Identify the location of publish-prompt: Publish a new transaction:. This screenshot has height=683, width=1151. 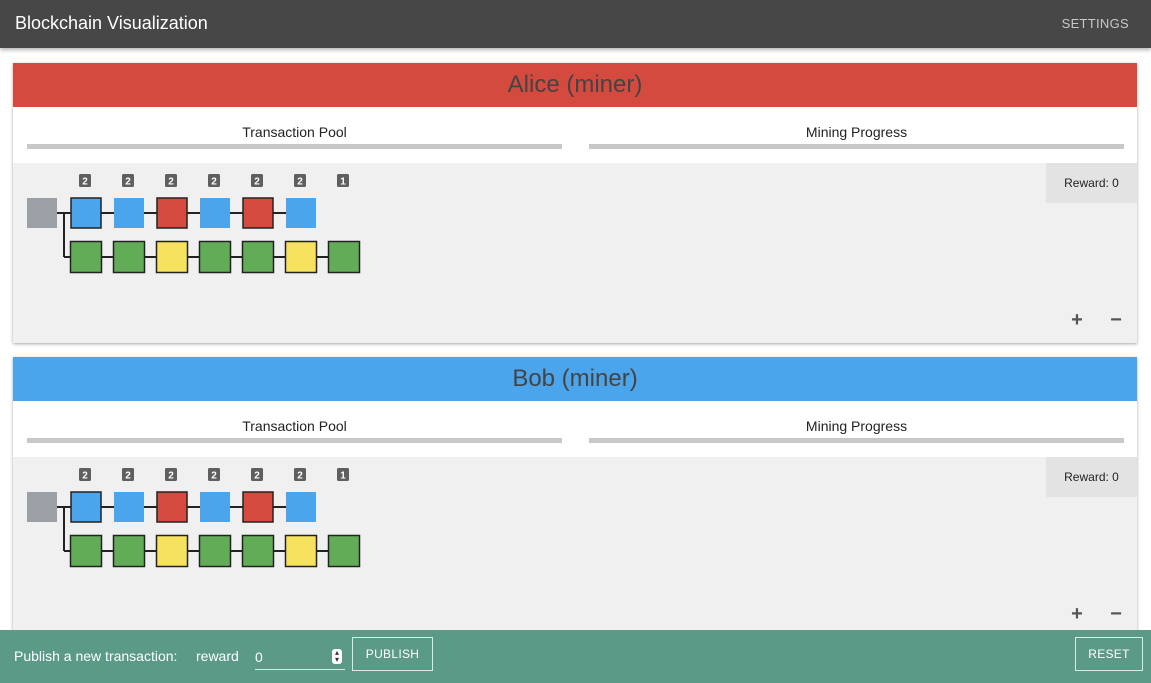
(96, 656).